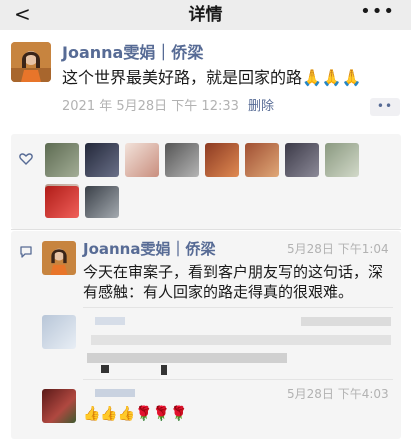 The height and width of the screenshot is (439, 411). What do you see at coordinates (26, 159) in the screenshot?
I see `heart-outline-icon` at bounding box center [26, 159].